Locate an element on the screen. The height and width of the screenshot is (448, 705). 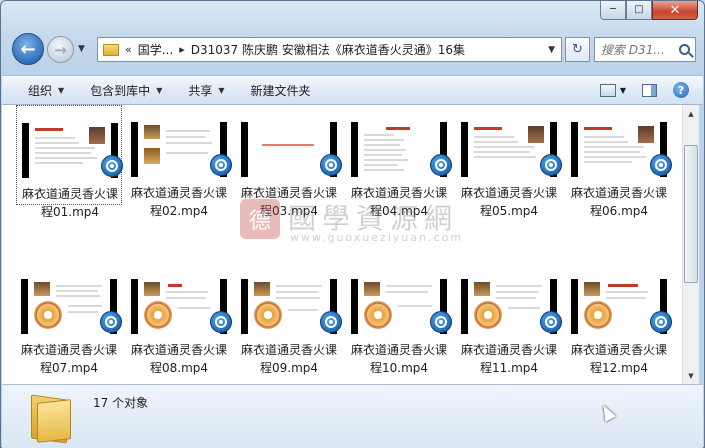
item-count: 17 个对象 is located at coordinates (121, 403).